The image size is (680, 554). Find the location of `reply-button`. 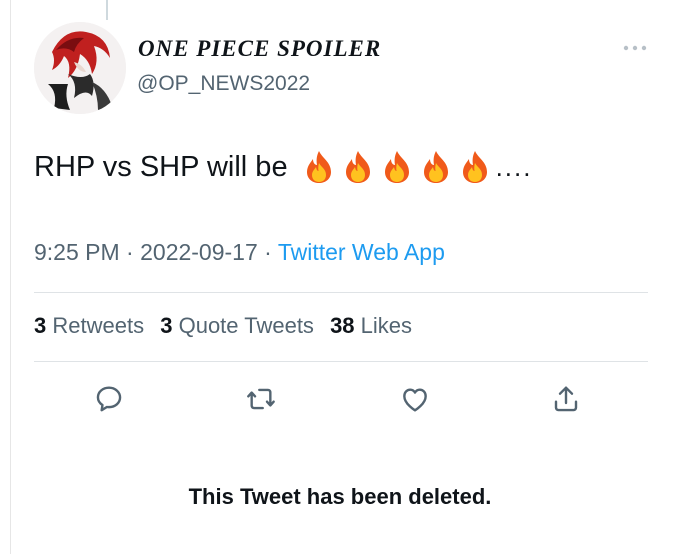

reply-button is located at coordinates (109, 399).